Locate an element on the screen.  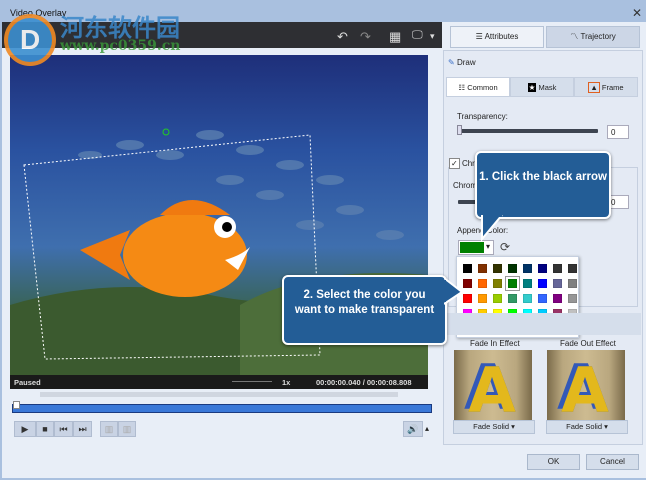
close-button: ✕ is located at coordinates (637, 13).